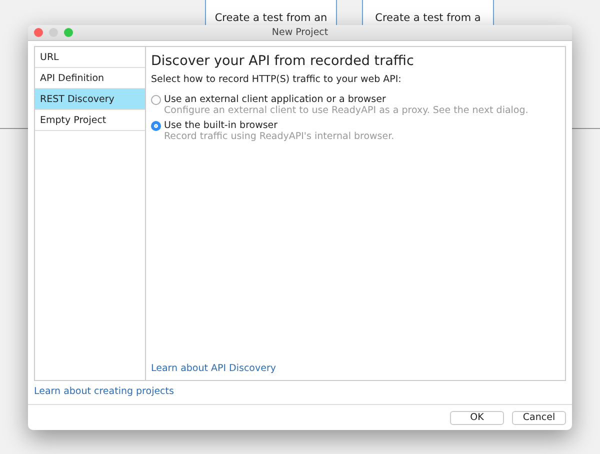  What do you see at coordinates (104, 391) in the screenshot?
I see `help-link: Learn about creating projects` at bounding box center [104, 391].